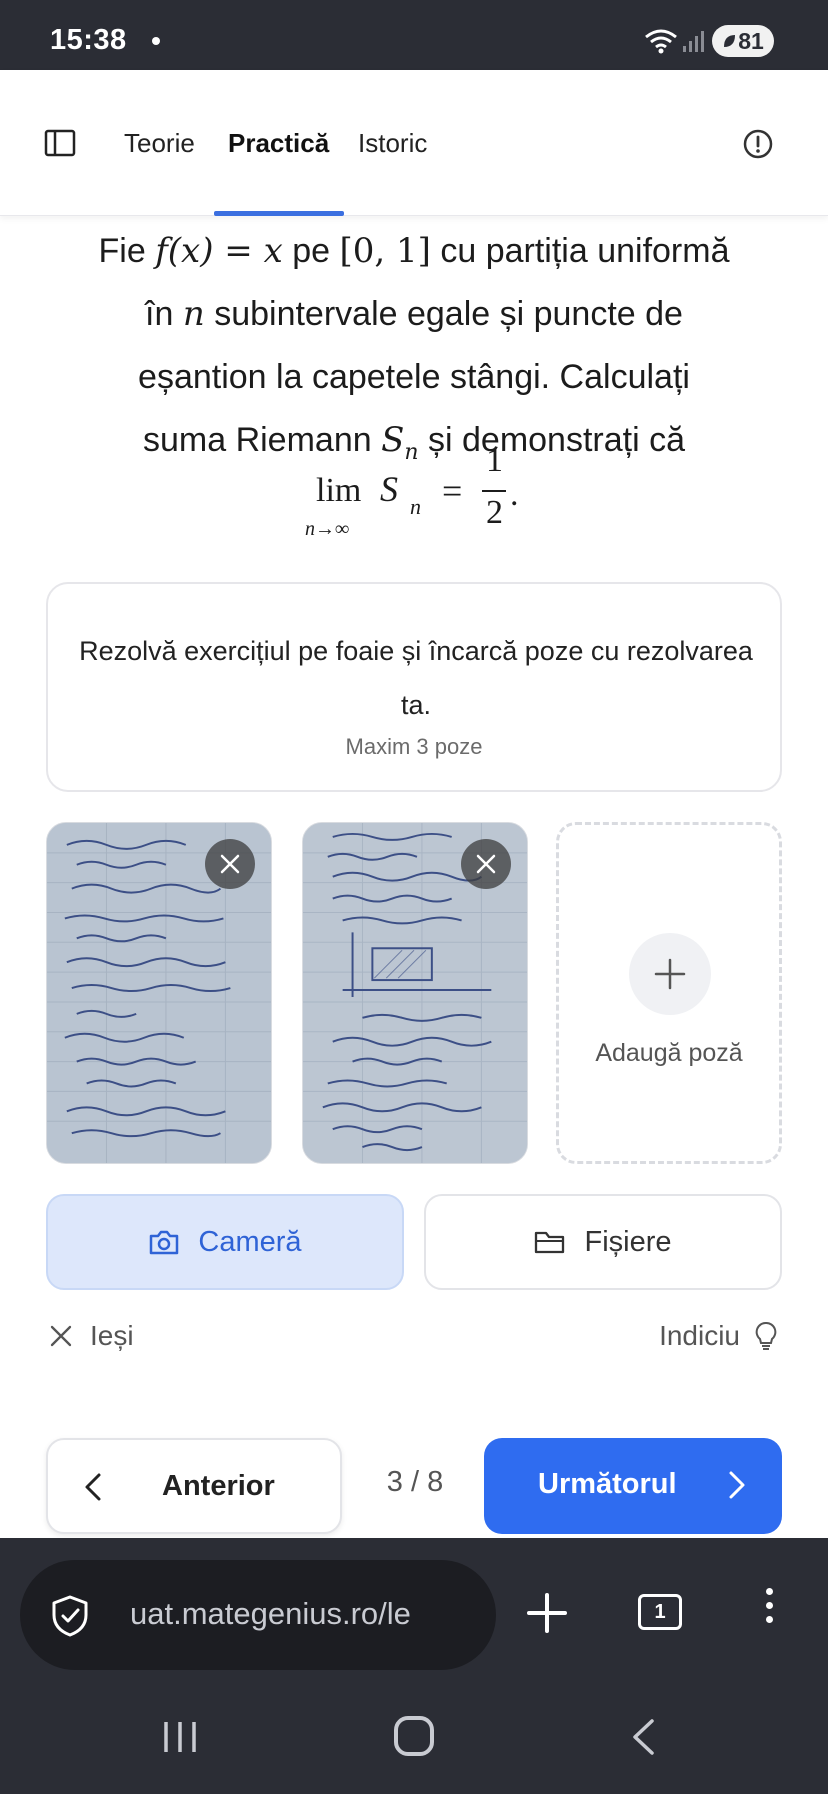 The image size is (828, 1794). What do you see at coordinates (392, 143) in the screenshot?
I see `tab-istoric: Istoric` at bounding box center [392, 143].